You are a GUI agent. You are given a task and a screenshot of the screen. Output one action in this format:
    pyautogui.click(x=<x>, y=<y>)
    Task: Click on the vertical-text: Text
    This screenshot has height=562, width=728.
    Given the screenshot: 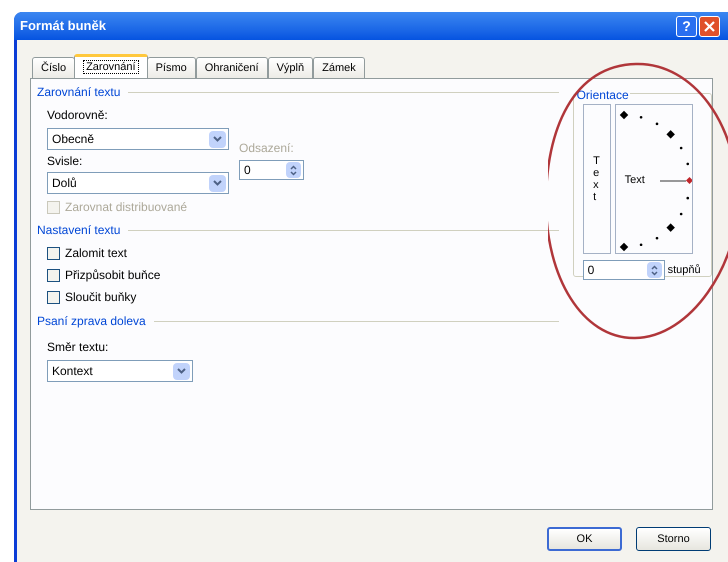 What is the action you would take?
    pyautogui.click(x=596, y=179)
    